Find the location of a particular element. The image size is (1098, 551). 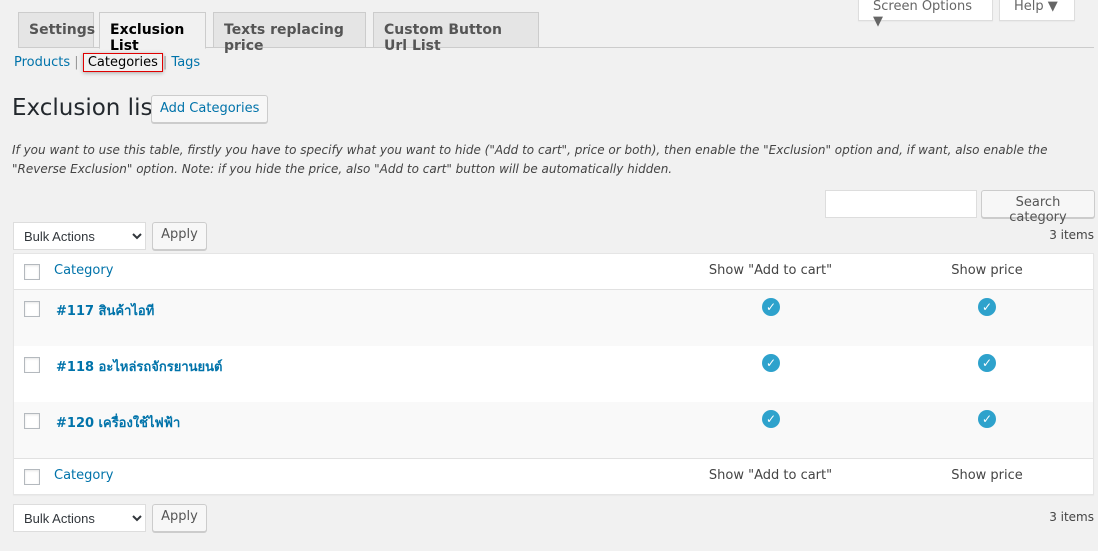

items-count-top: 3 items is located at coordinates (1071, 235).